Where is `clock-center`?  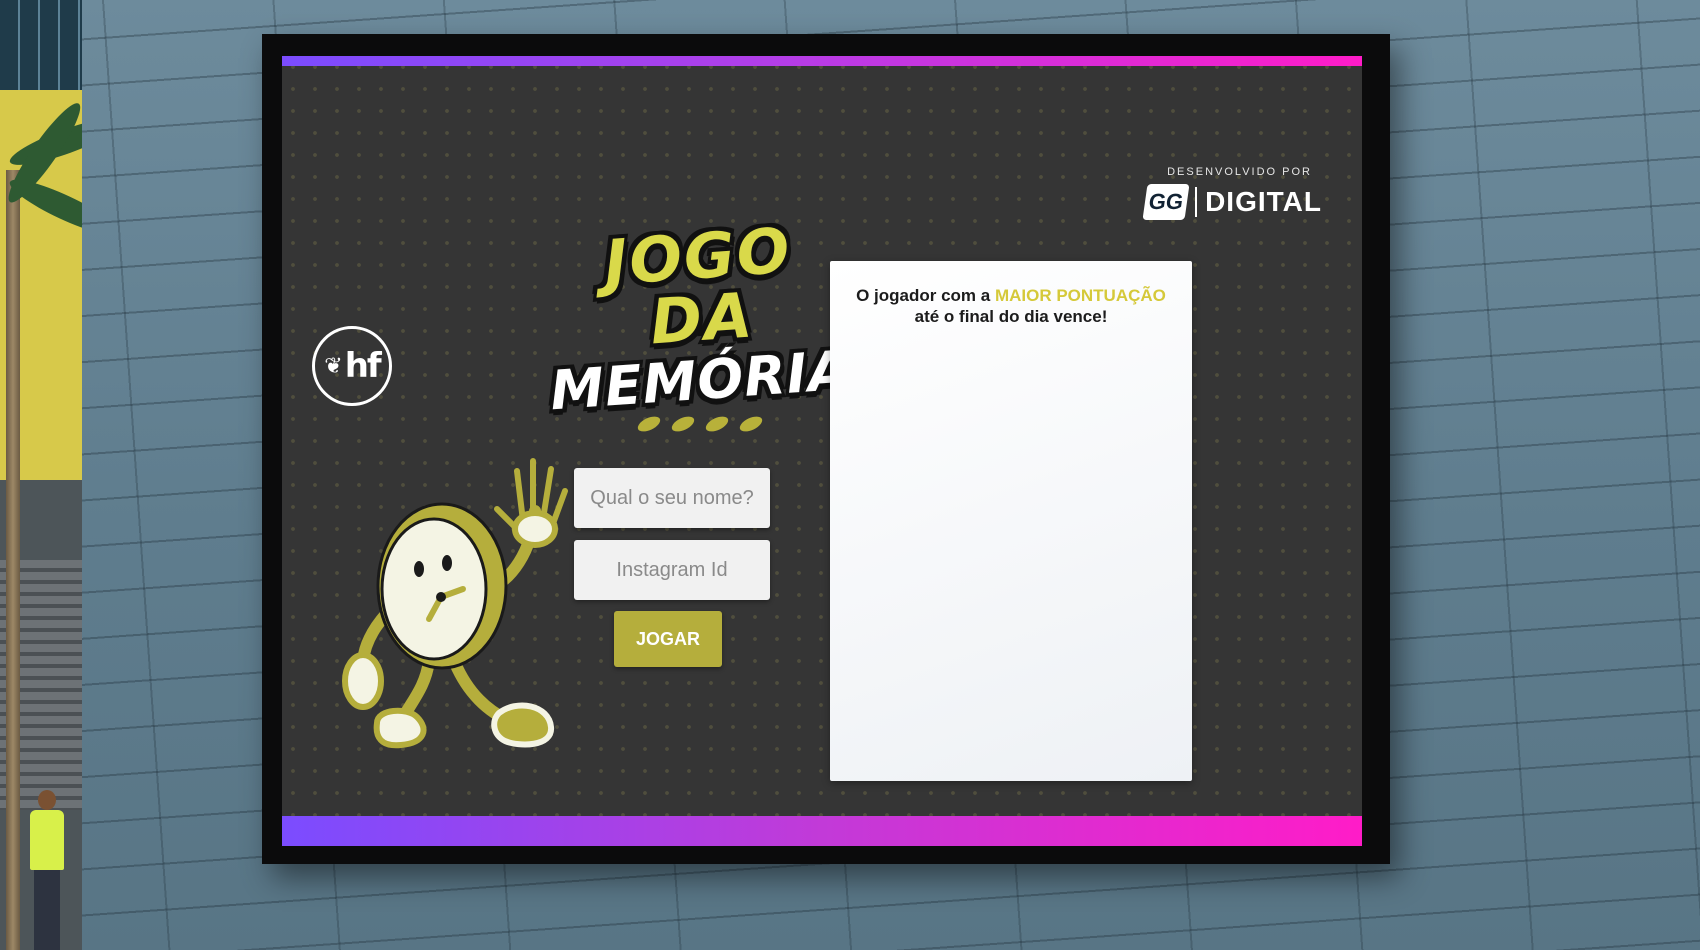
clock-center is located at coordinates (441, 597).